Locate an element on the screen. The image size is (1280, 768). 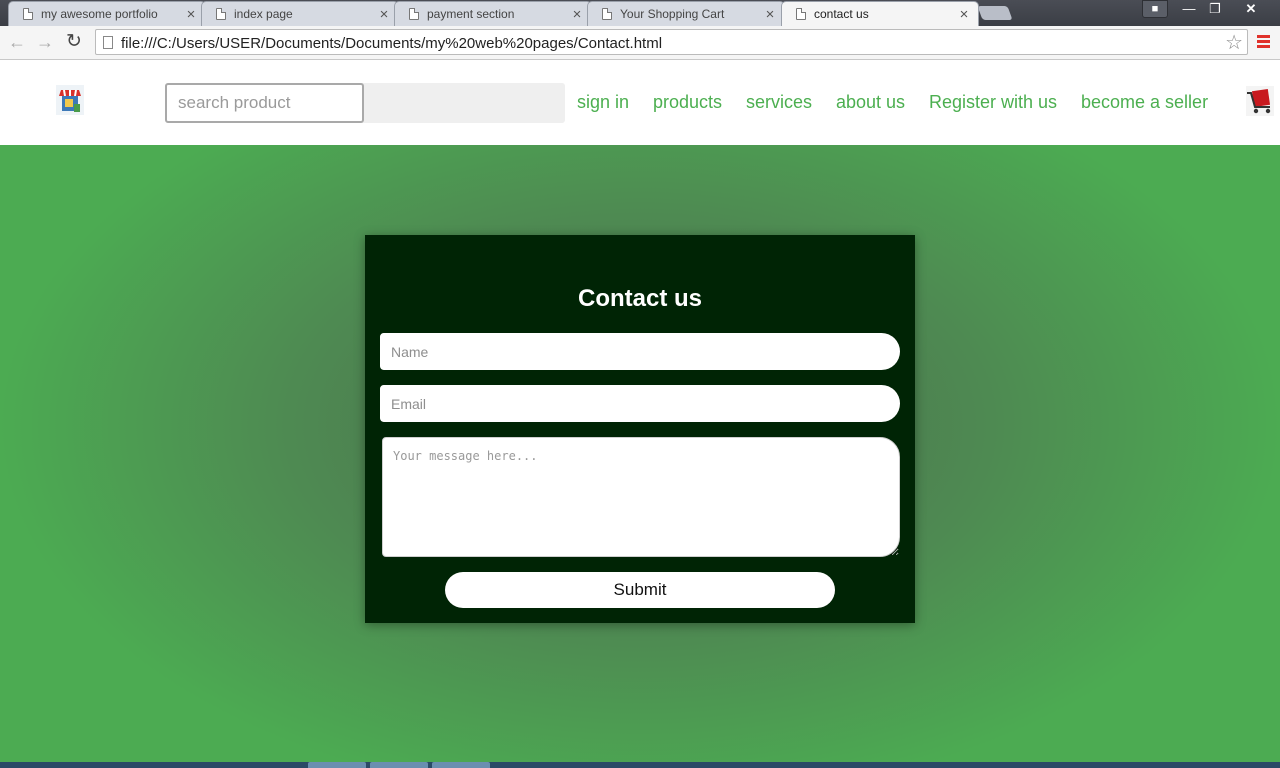
browser-tab-portfolio: my awesome portfolio × is located at coordinates (107, 13).